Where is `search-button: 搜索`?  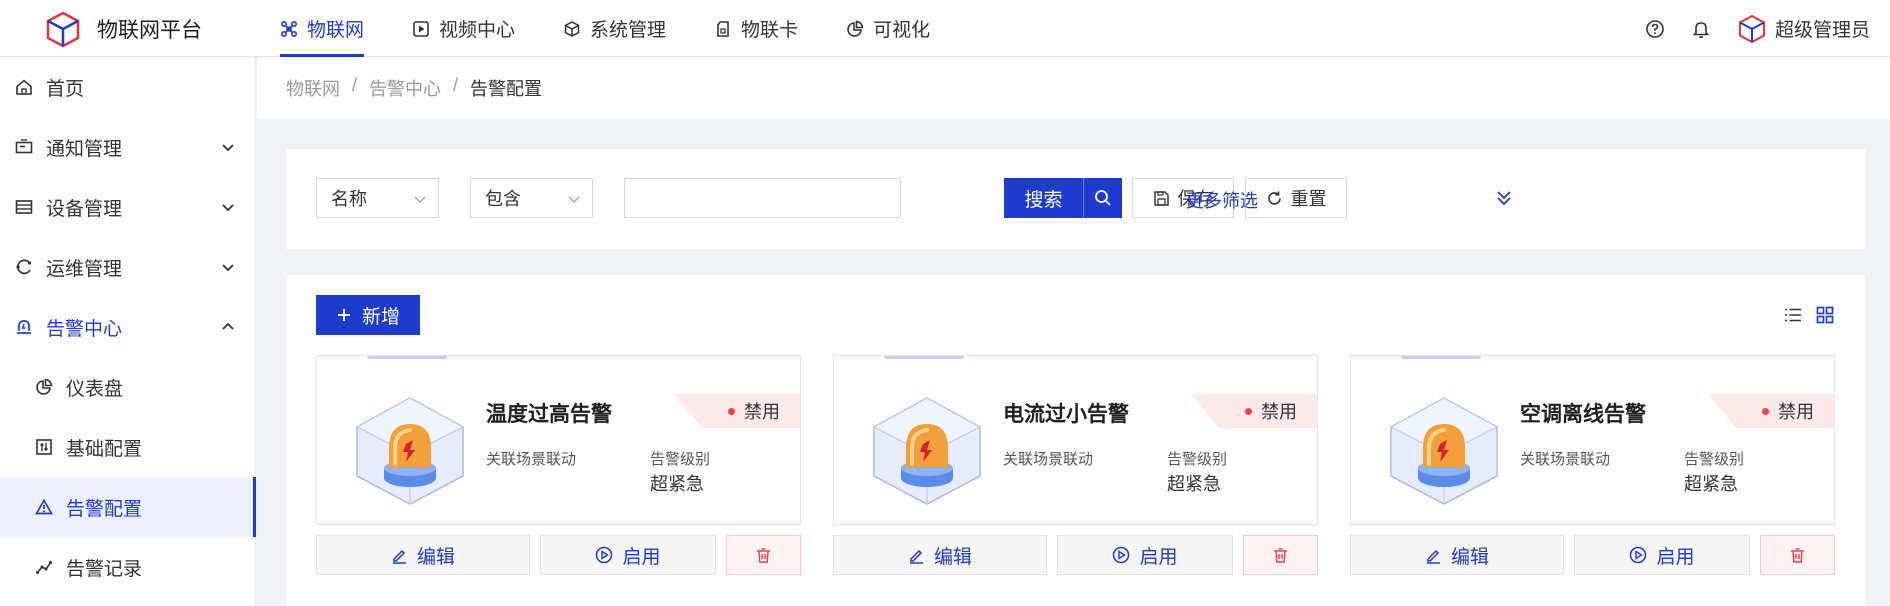
search-button: 搜索 is located at coordinates (1063, 198).